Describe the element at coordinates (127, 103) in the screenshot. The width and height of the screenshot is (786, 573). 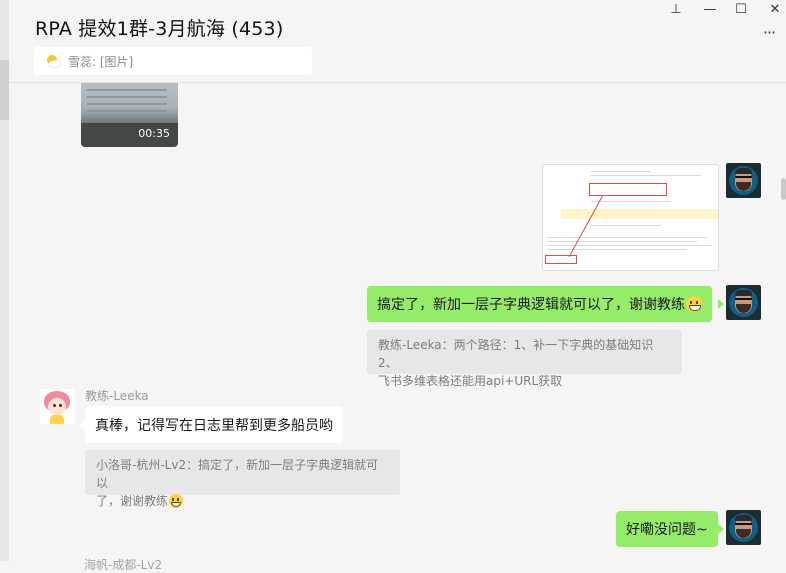
I see `video-frame-lines` at that location.